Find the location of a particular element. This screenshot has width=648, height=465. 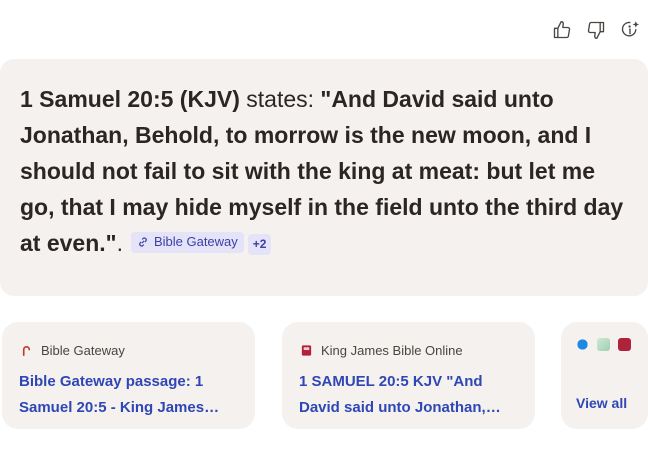

source-header: King James Bible Online is located at coordinates (409, 350).